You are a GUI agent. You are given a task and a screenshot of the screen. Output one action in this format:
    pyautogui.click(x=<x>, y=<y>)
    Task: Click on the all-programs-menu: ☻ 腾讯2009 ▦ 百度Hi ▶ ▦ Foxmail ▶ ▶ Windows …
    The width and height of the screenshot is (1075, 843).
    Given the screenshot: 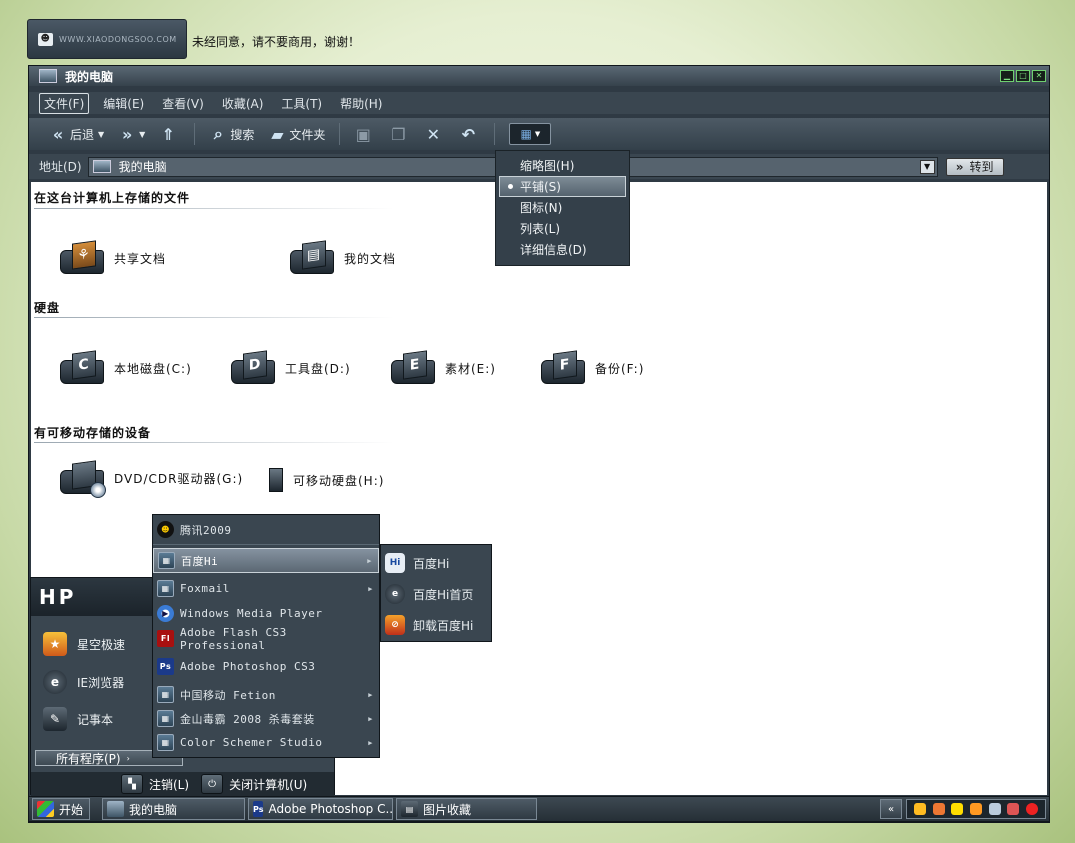 What is the action you would take?
    pyautogui.click(x=266, y=636)
    